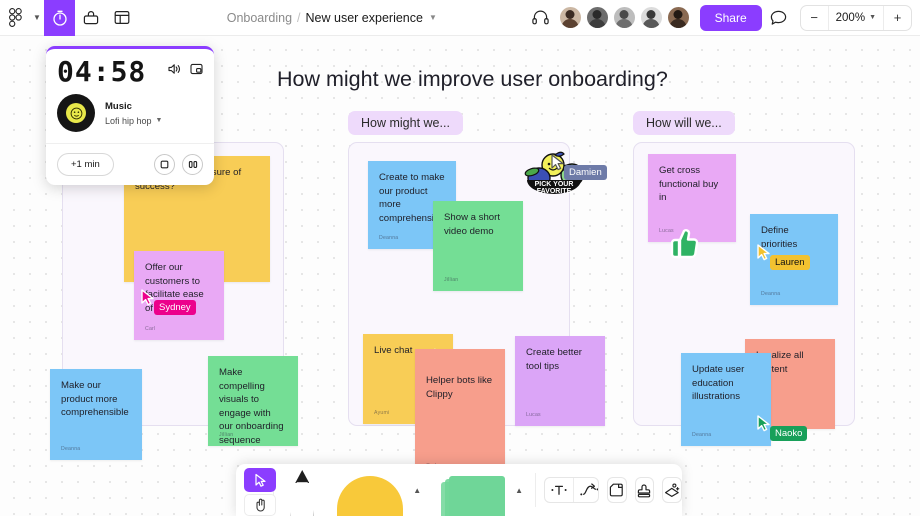 This screenshot has width=920, height=516. What do you see at coordinates (459, 387) in the screenshot?
I see `note-text: Helper bots like Clippy` at bounding box center [459, 387].